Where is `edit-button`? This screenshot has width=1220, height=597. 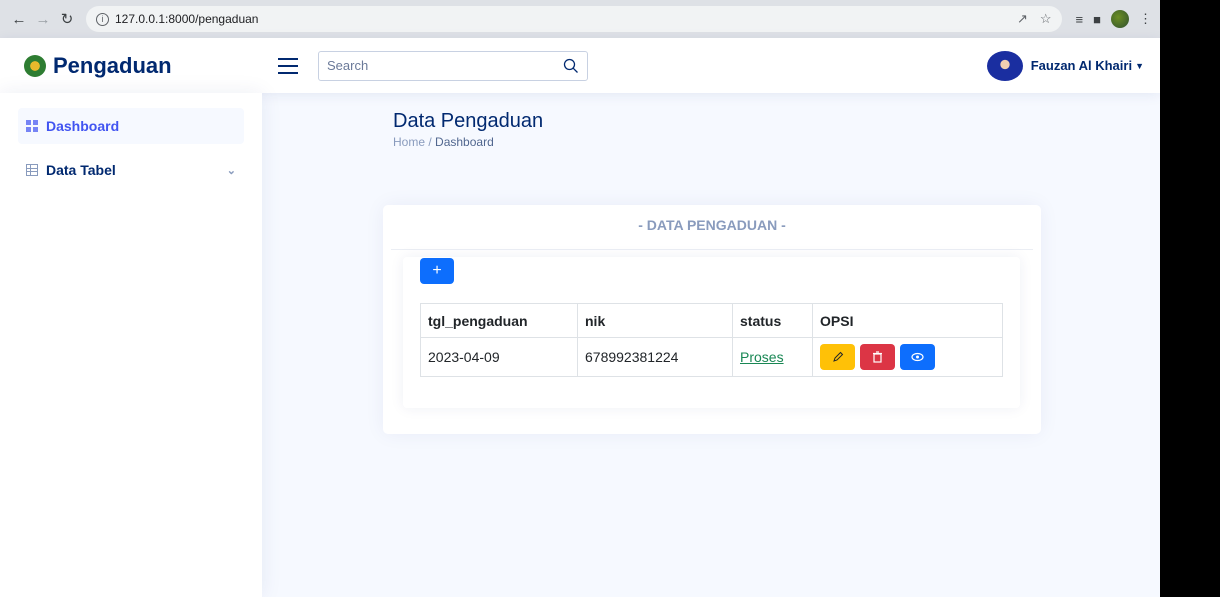 edit-button is located at coordinates (837, 357).